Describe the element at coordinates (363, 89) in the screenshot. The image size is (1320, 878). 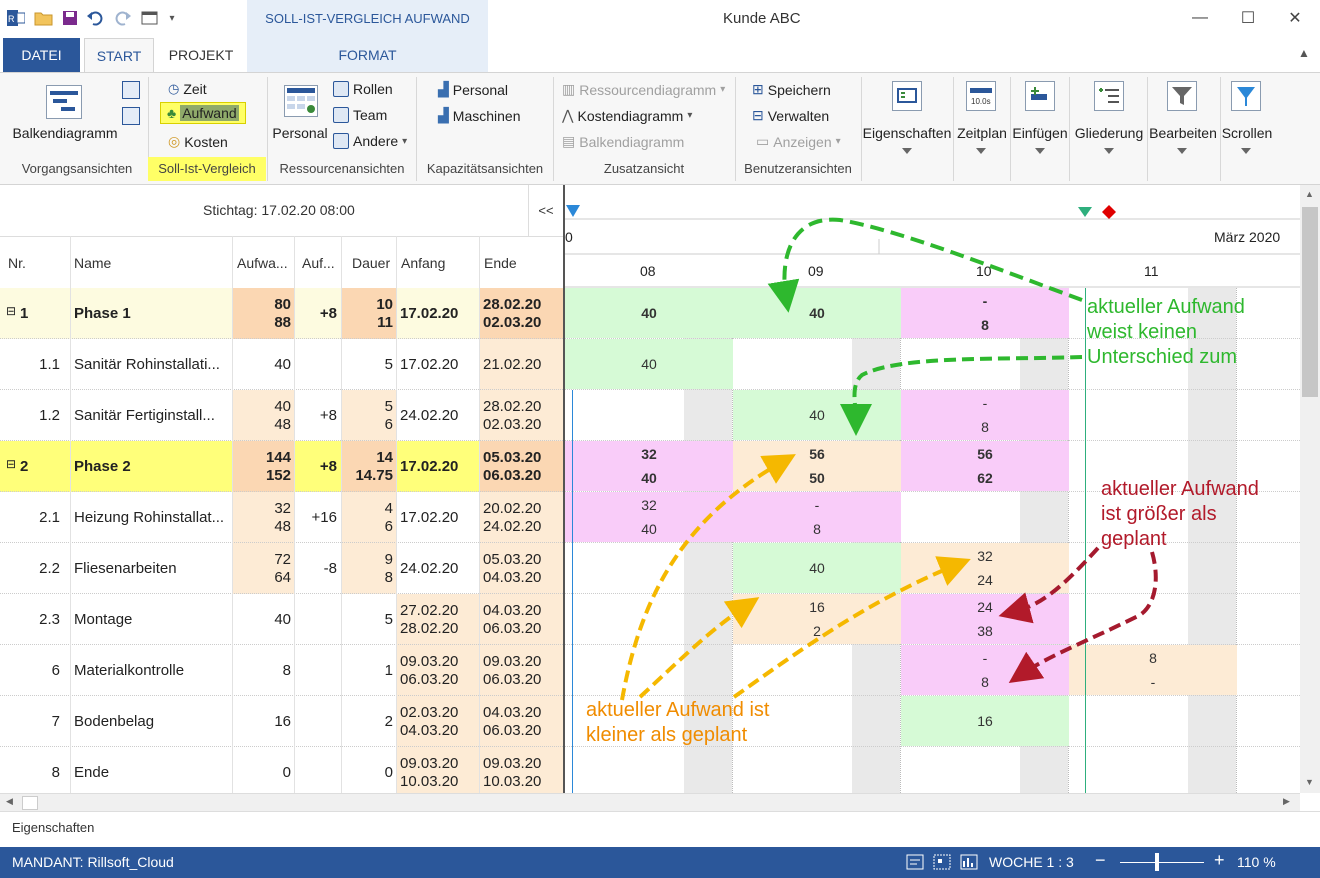
I see `rollen-button: Rollen` at that location.